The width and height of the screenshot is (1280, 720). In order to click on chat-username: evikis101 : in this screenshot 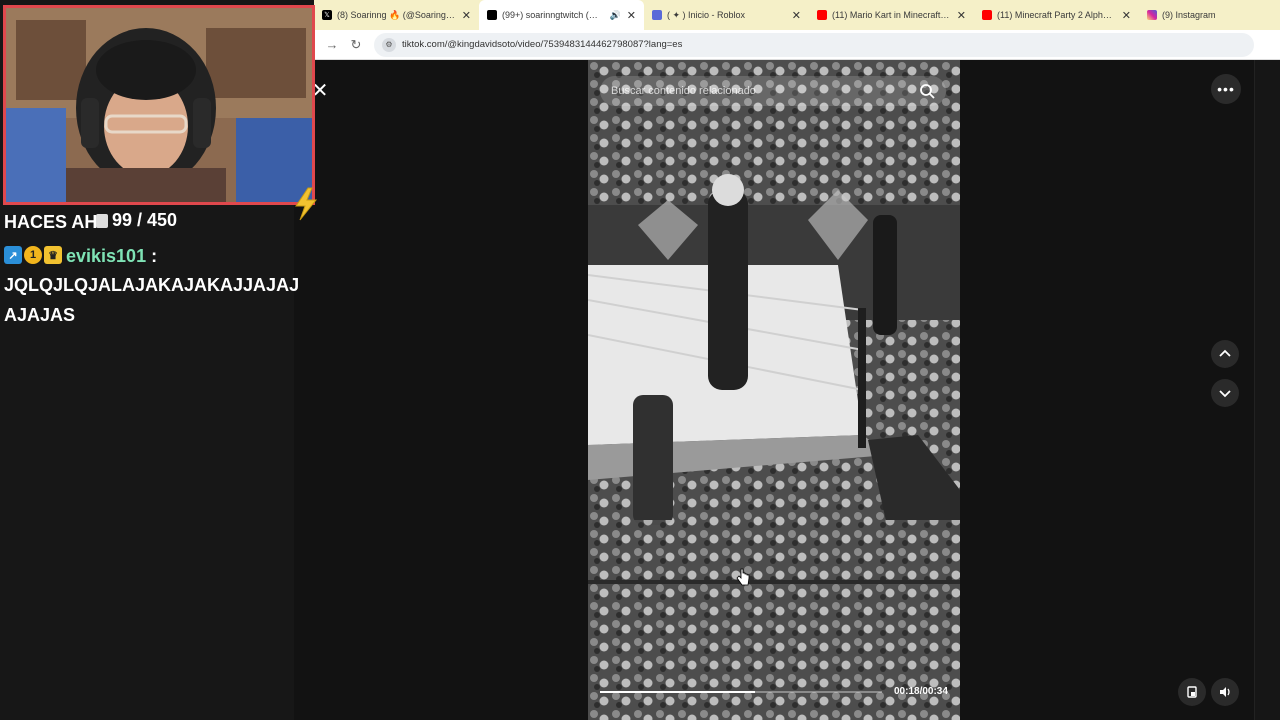, I will do `click(111, 256)`.